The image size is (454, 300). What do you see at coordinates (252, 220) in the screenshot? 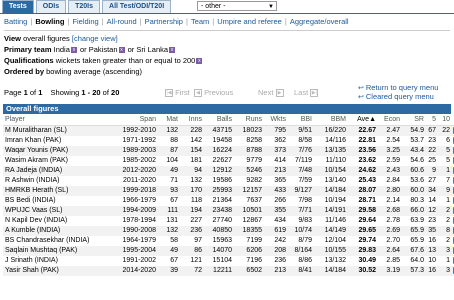
I see `cell-runs: 12867` at bounding box center [252, 220].